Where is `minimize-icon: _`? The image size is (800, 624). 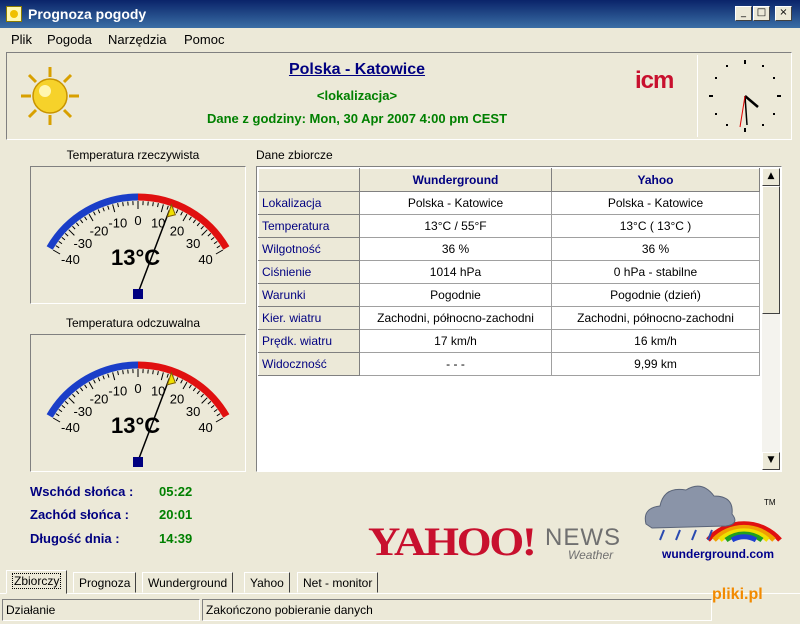
minimize-icon: _ is located at coordinates (743, 13).